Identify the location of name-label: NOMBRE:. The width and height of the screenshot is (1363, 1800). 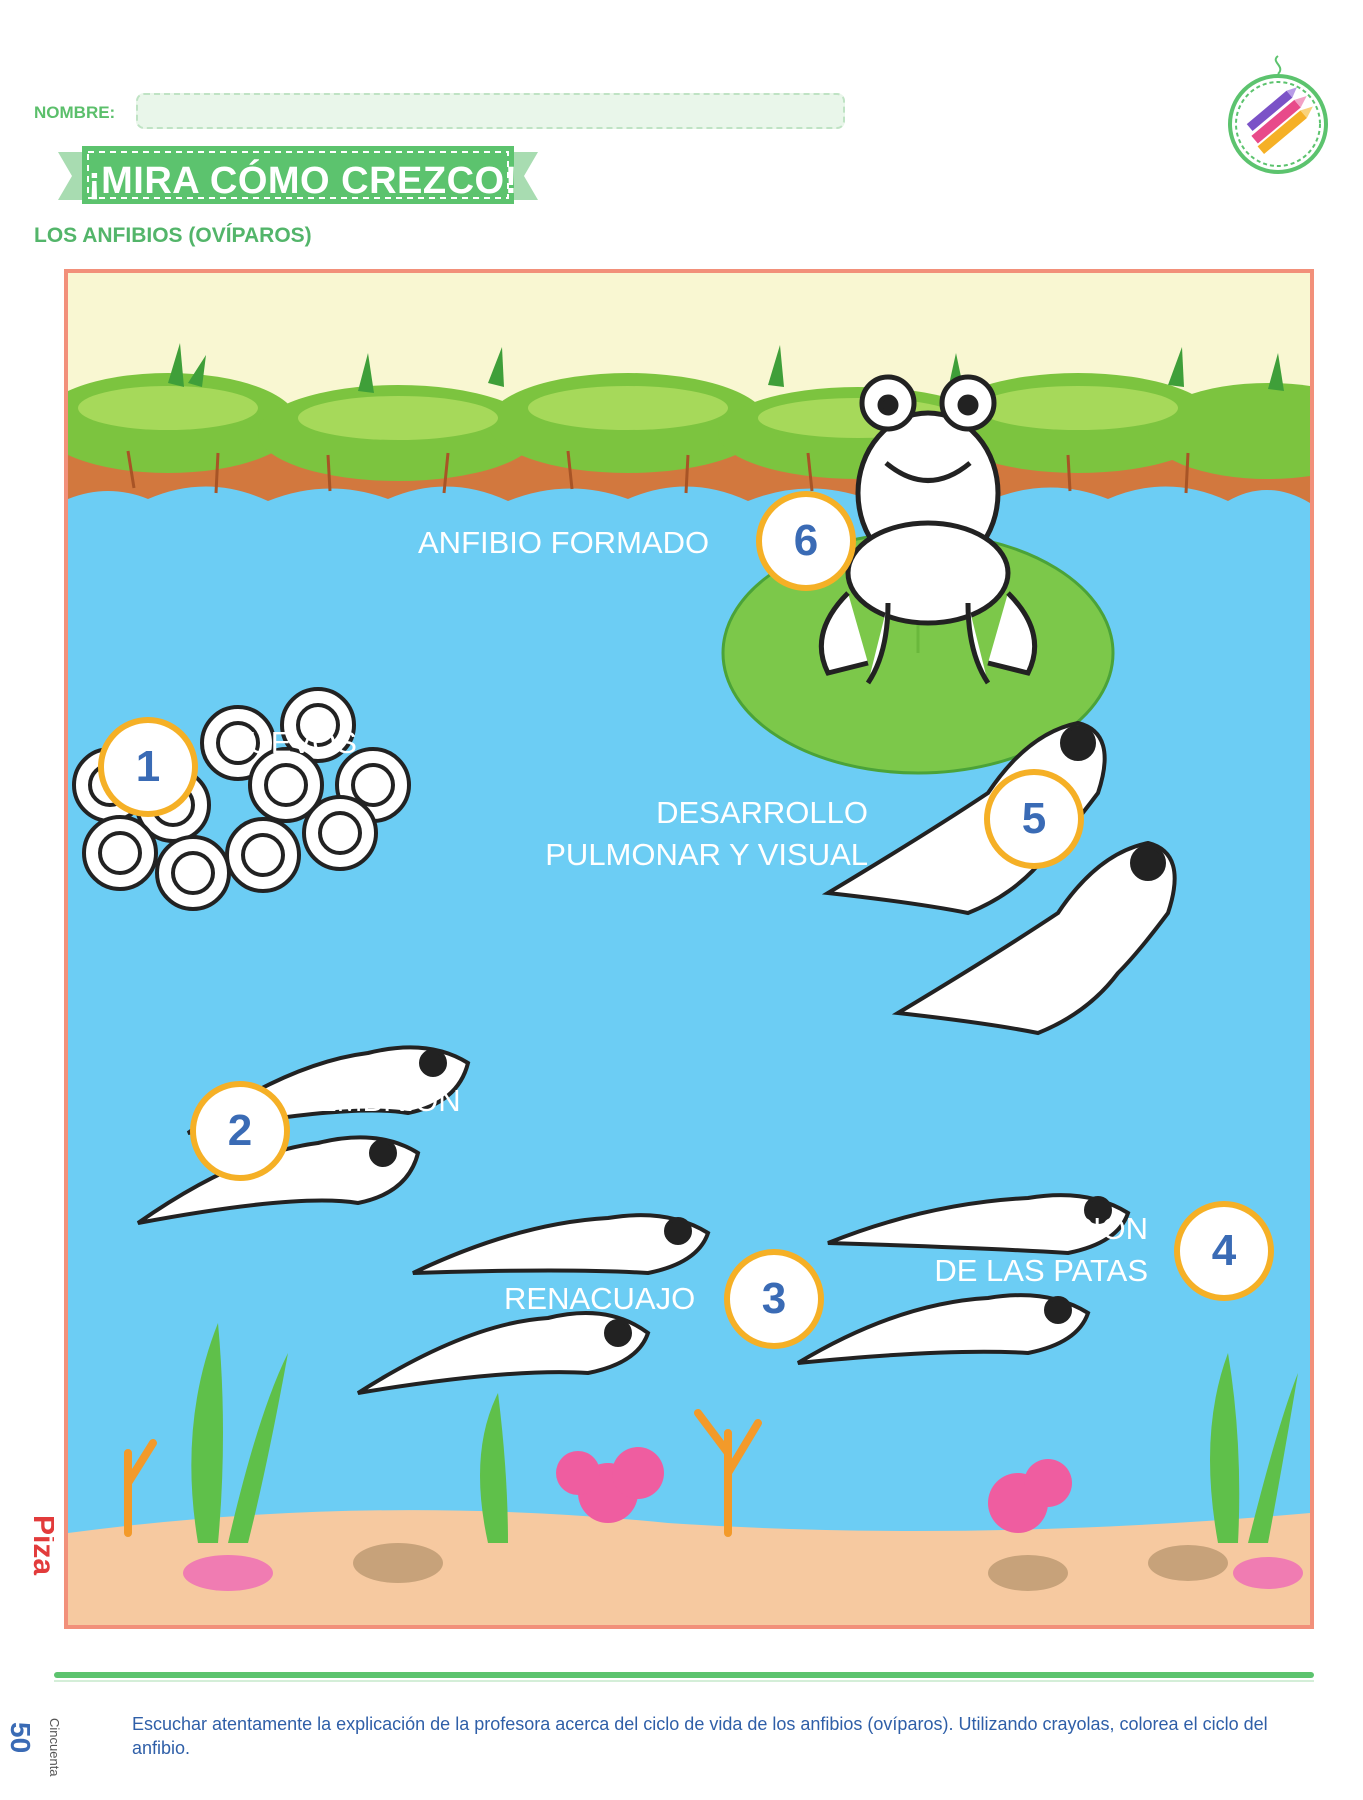
(75, 112).